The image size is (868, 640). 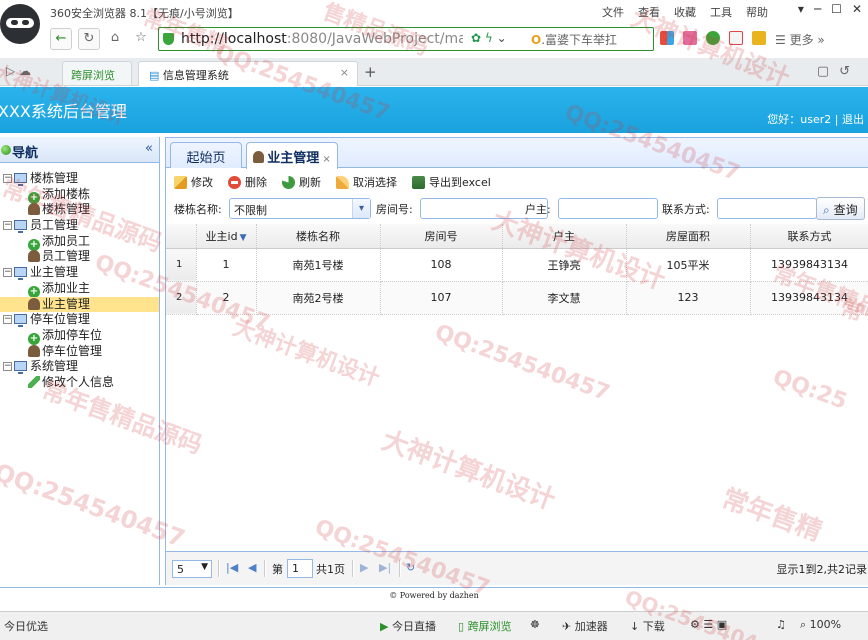 What do you see at coordinates (198, 209) in the screenshot?
I see `building-label: 楼栋名称:` at bounding box center [198, 209].